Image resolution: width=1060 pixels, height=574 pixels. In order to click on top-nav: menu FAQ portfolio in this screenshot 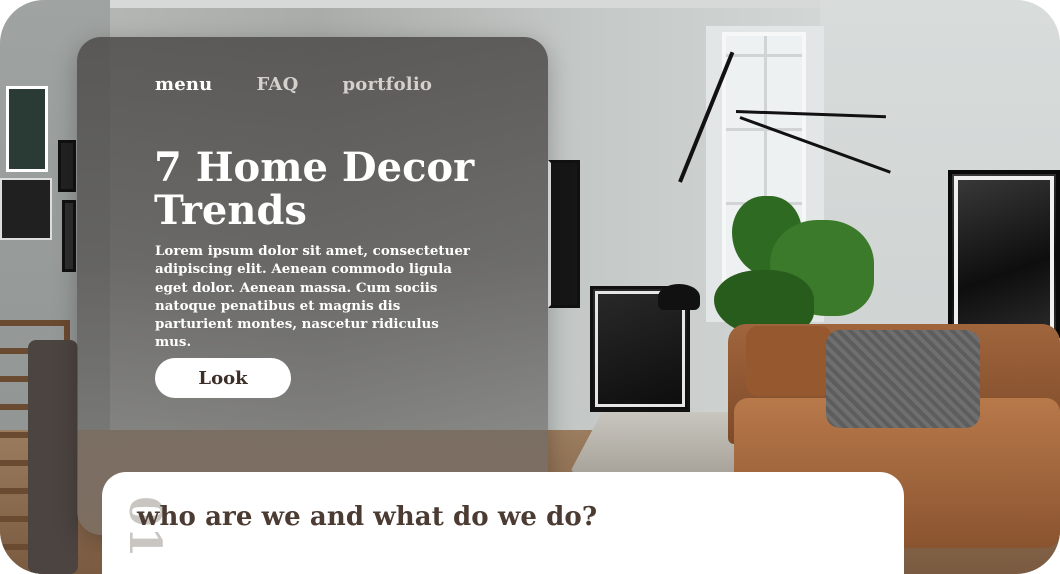, I will do `click(293, 84)`.